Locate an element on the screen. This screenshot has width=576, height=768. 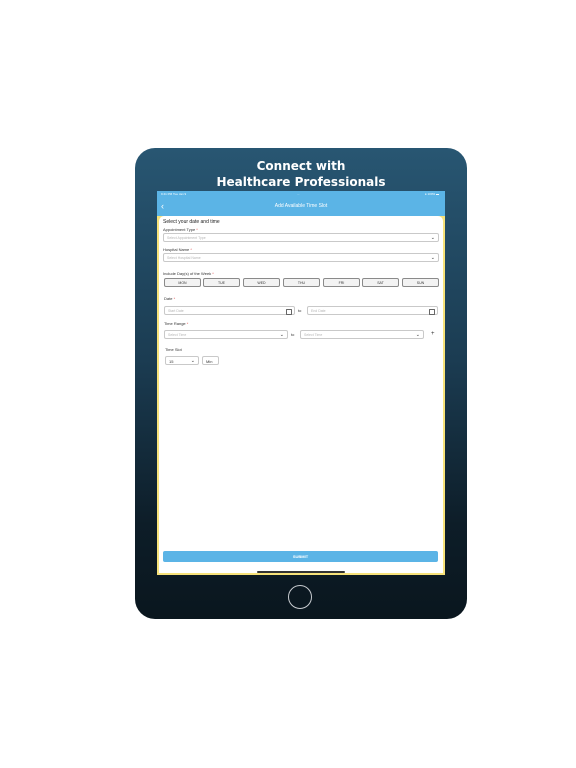
hospital-name-select: Select Hospital Name ⌄ is located at coordinates (301, 257).